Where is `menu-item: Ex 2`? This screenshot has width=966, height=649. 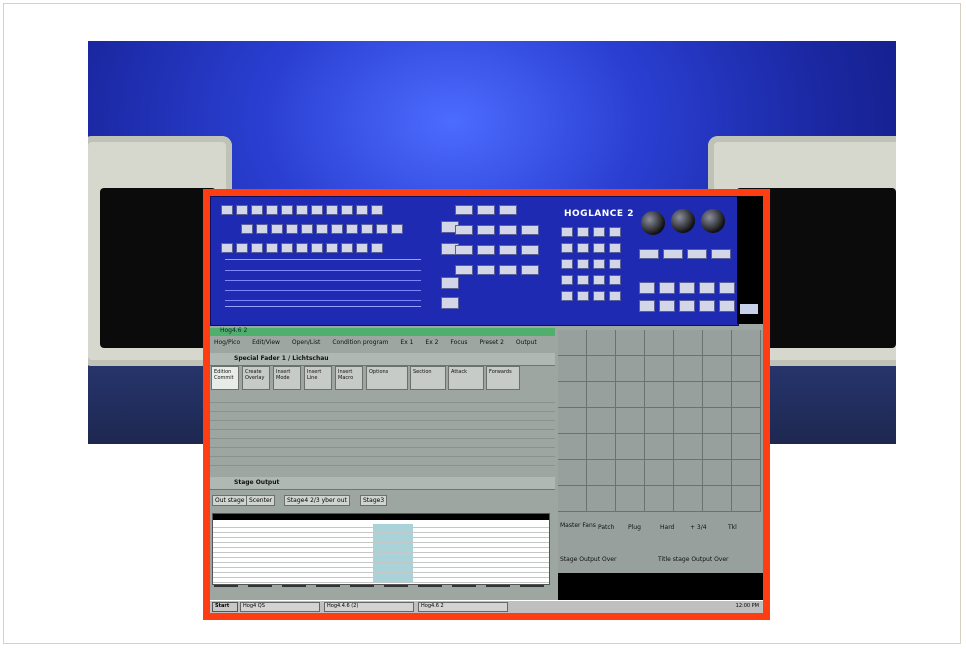 menu-item: Ex 2 is located at coordinates (431, 342).